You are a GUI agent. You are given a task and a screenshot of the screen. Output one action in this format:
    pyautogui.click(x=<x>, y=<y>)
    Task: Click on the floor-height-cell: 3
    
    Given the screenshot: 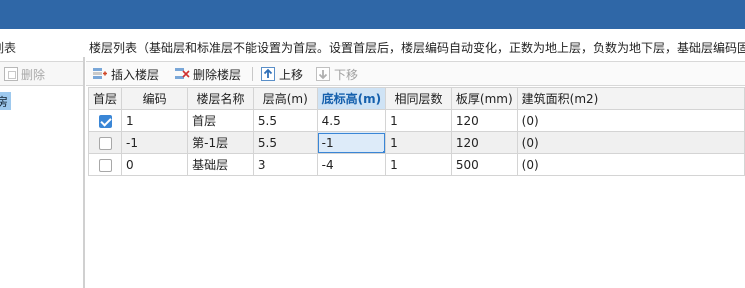 What is the action you would take?
    pyautogui.click(x=285, y=164)
    